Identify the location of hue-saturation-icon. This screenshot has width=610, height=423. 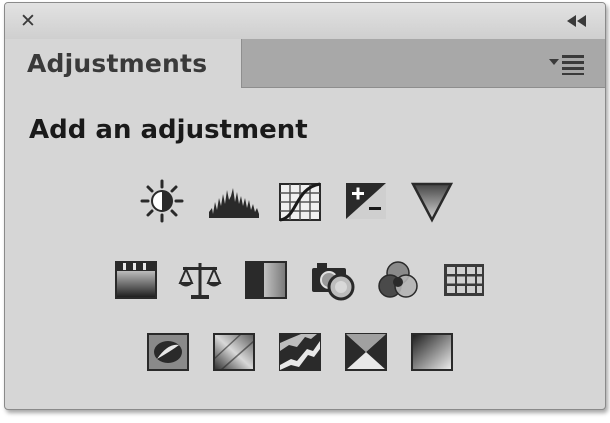
(136, 280).